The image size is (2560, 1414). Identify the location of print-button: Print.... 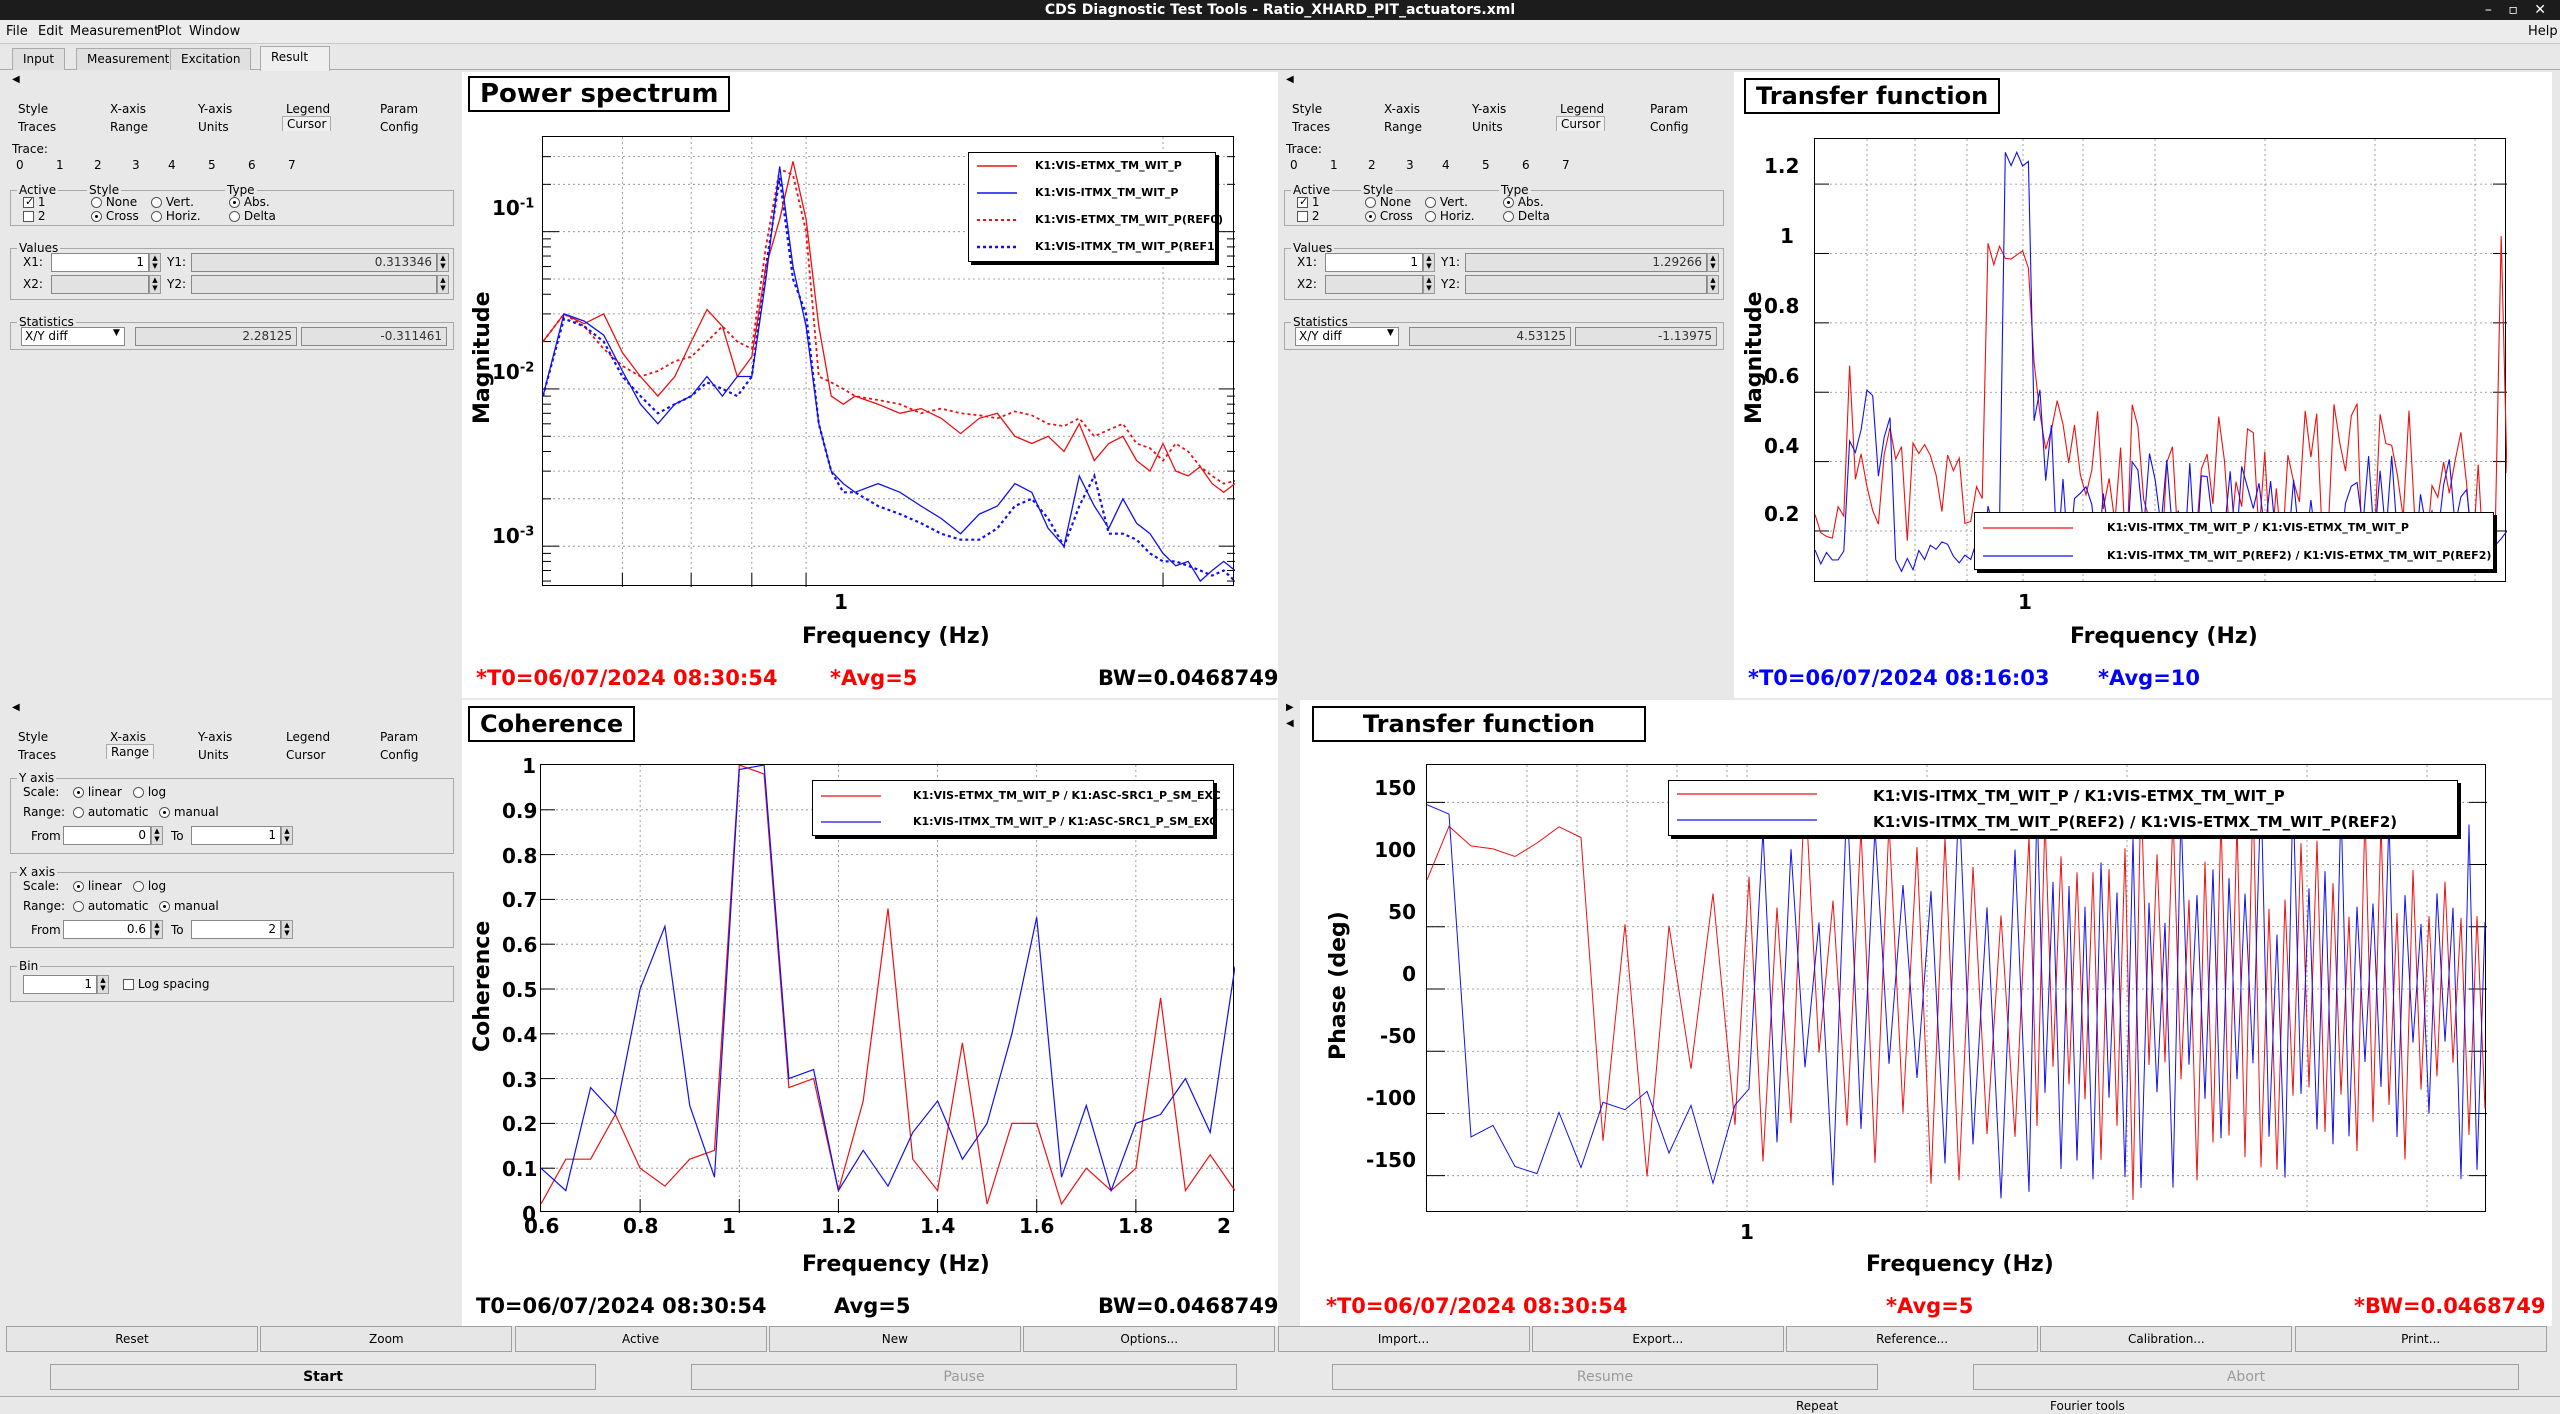
(2420, 1339).